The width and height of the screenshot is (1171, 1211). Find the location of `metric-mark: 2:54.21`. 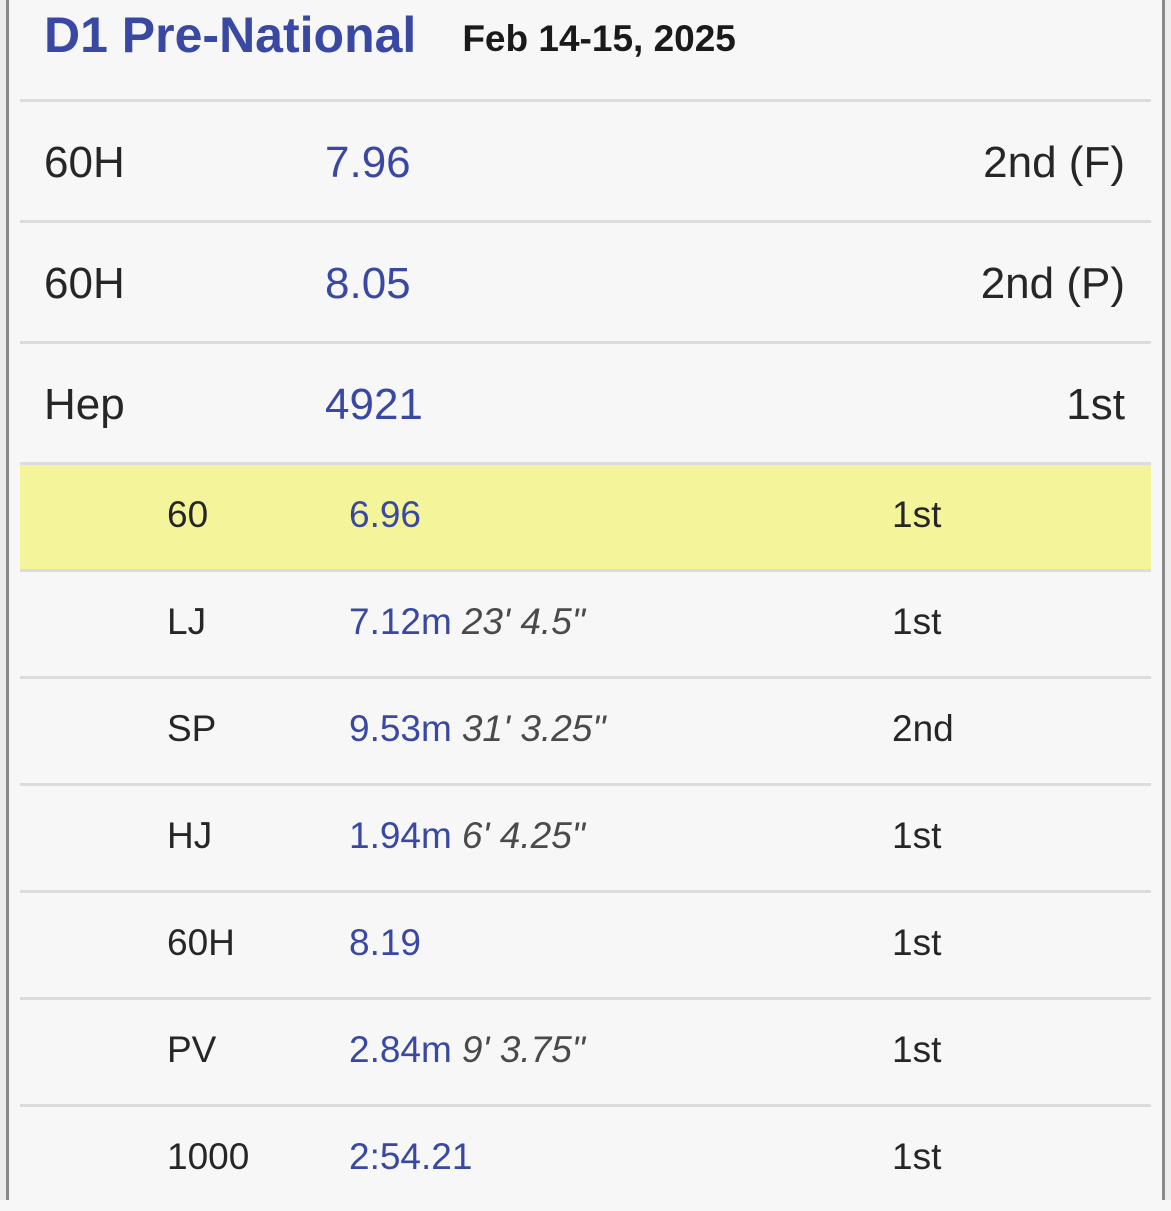

metric-mark: 2:54.21 is located at coordinates (411, 1156).